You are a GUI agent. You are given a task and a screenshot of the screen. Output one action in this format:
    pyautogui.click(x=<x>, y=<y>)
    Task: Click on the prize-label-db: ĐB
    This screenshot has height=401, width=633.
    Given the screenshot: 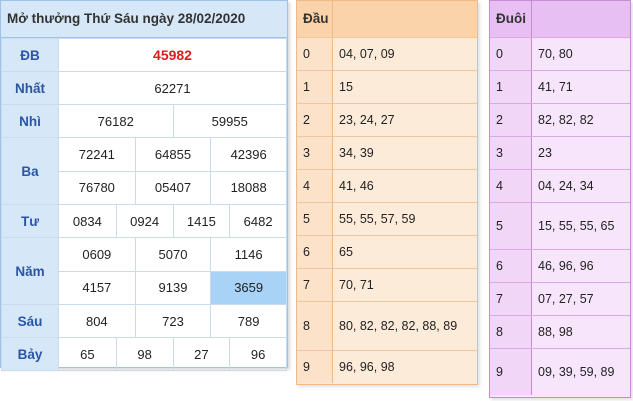 What is the action you would take?
    pyautogui.click(x=30, y=55)
    